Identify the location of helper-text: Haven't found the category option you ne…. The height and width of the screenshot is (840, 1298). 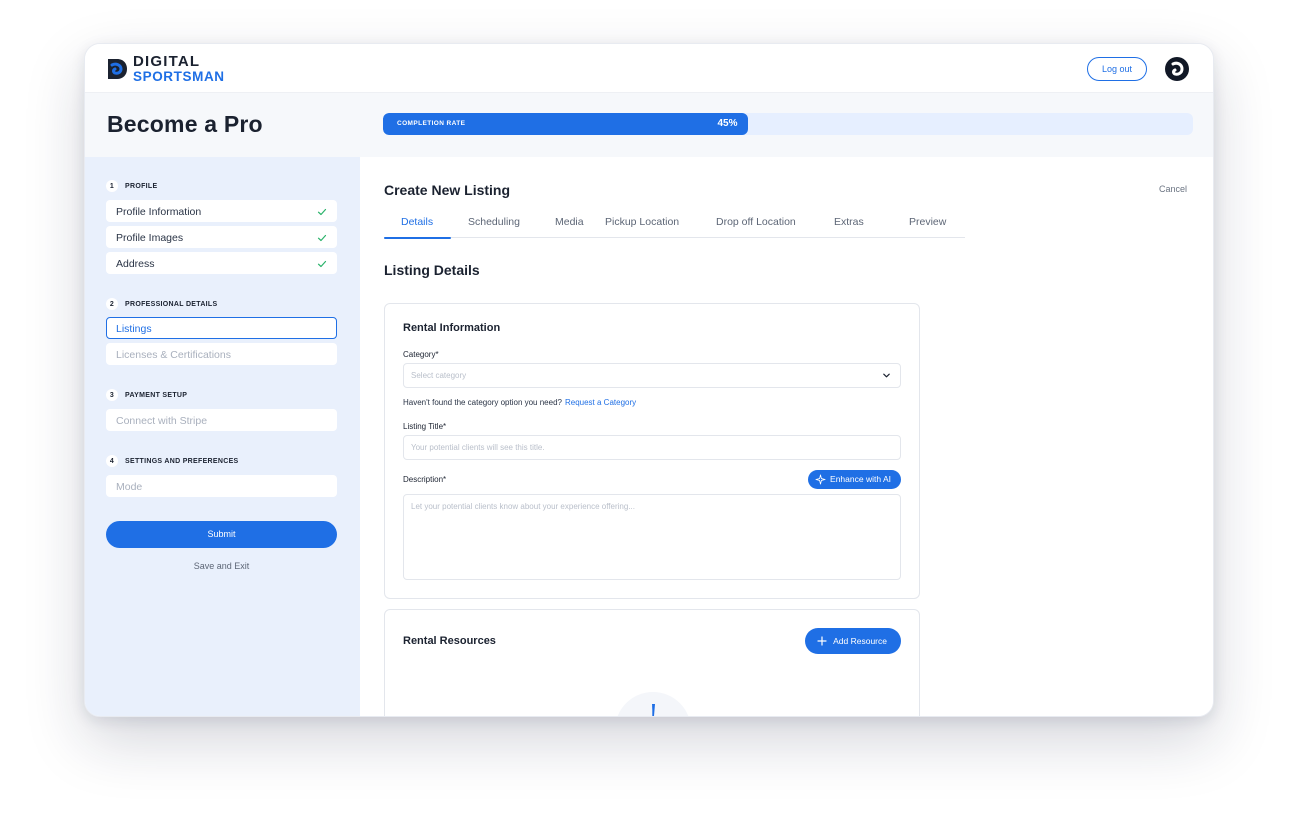
(482, 402).